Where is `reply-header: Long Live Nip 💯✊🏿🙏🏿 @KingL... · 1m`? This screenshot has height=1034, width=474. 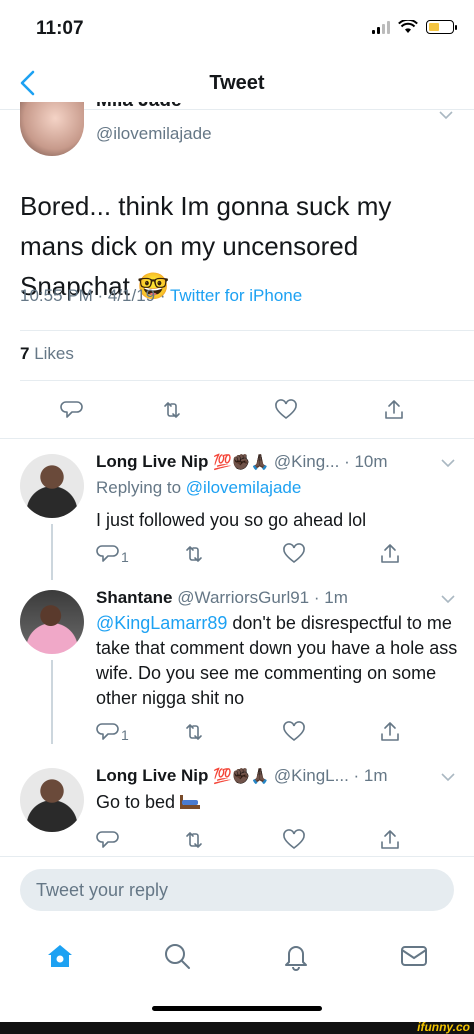
reply-header: Long Live Nip 💯✊🏿🙏🏿 @KingL... · 1m is located at coordinates (242, 776).